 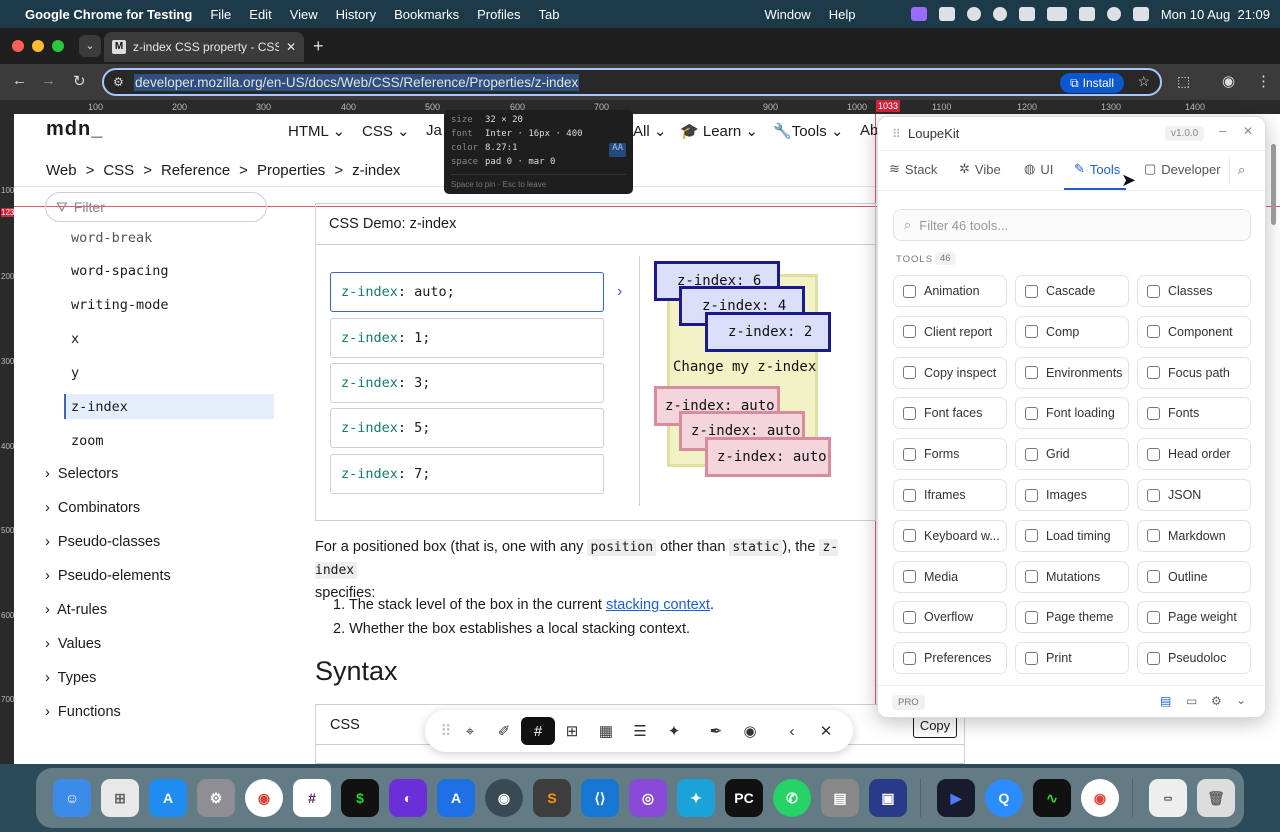 I want to click on terminal-icon: $, so click(x=360, y=798).